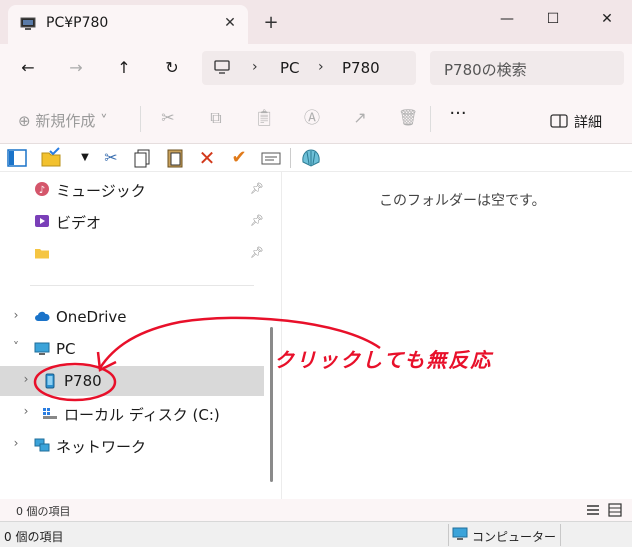 The width and height of the screenshot is (632, 547). What do you see at coordinates (42, 316) in the screenshot?
I see `cloud-icon` at bounding box center [42, 316].